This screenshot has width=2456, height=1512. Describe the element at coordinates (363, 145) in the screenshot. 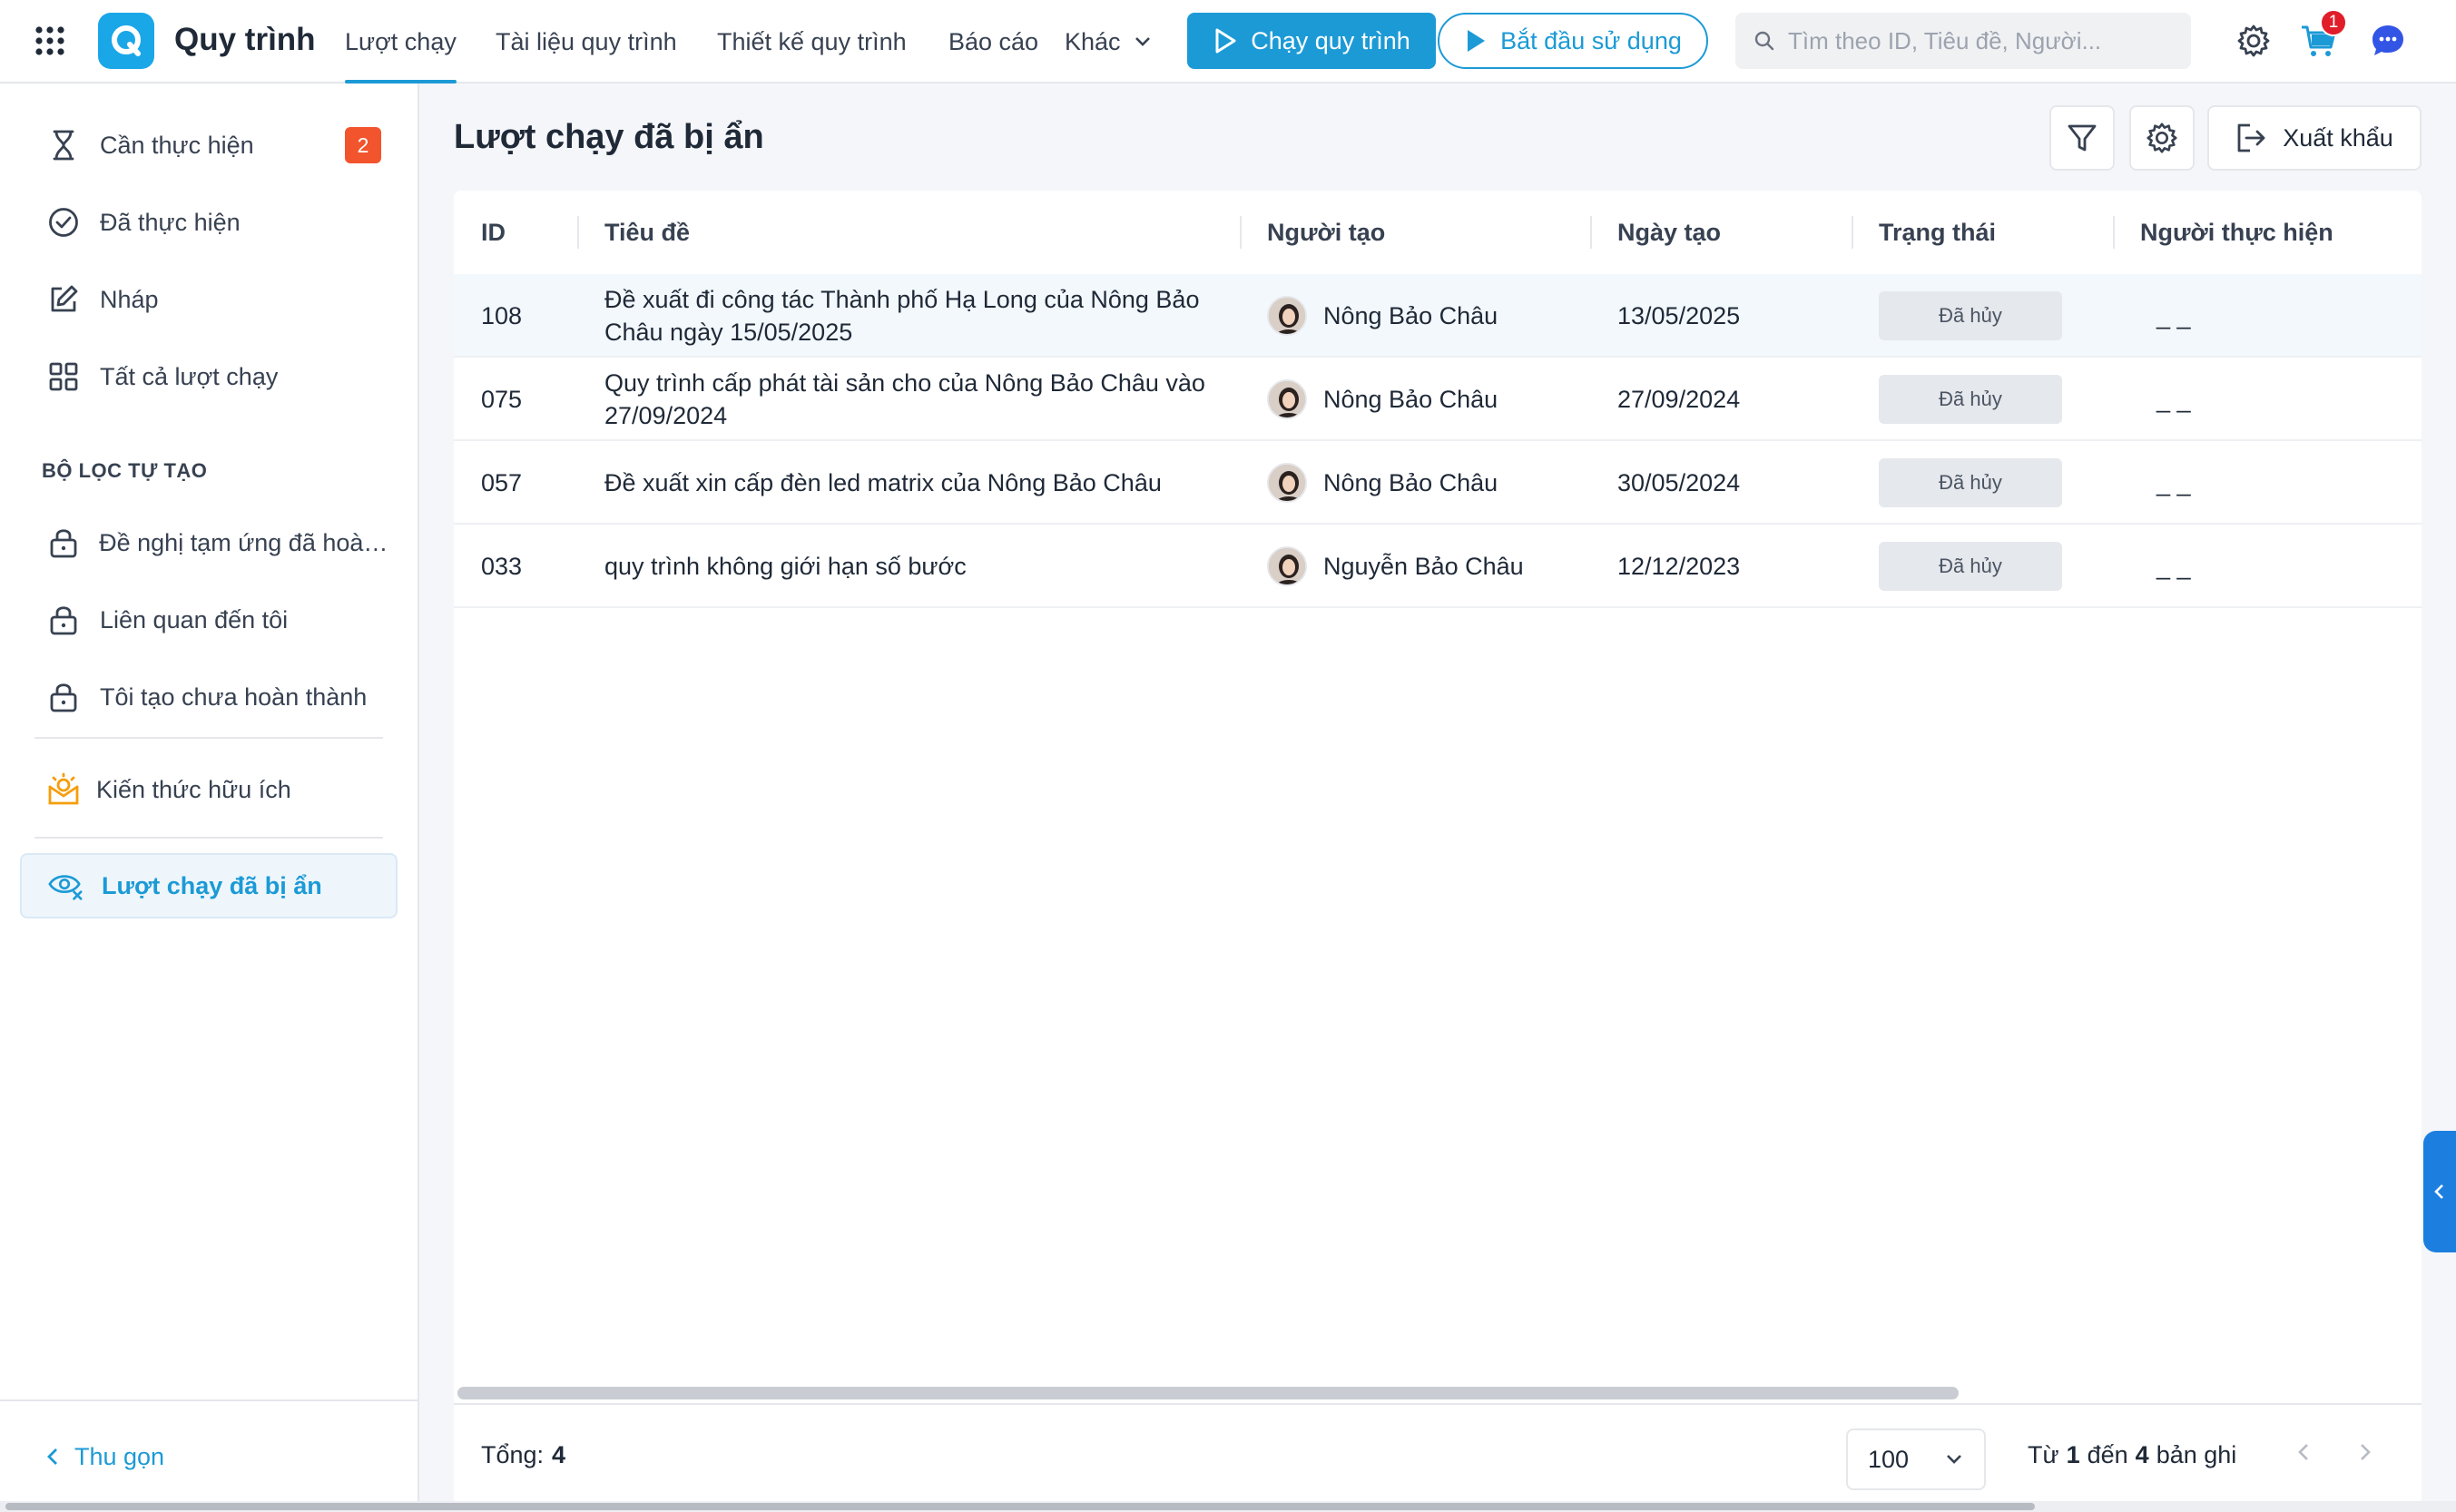

I see `to-do-count-badge: 2` at that location.